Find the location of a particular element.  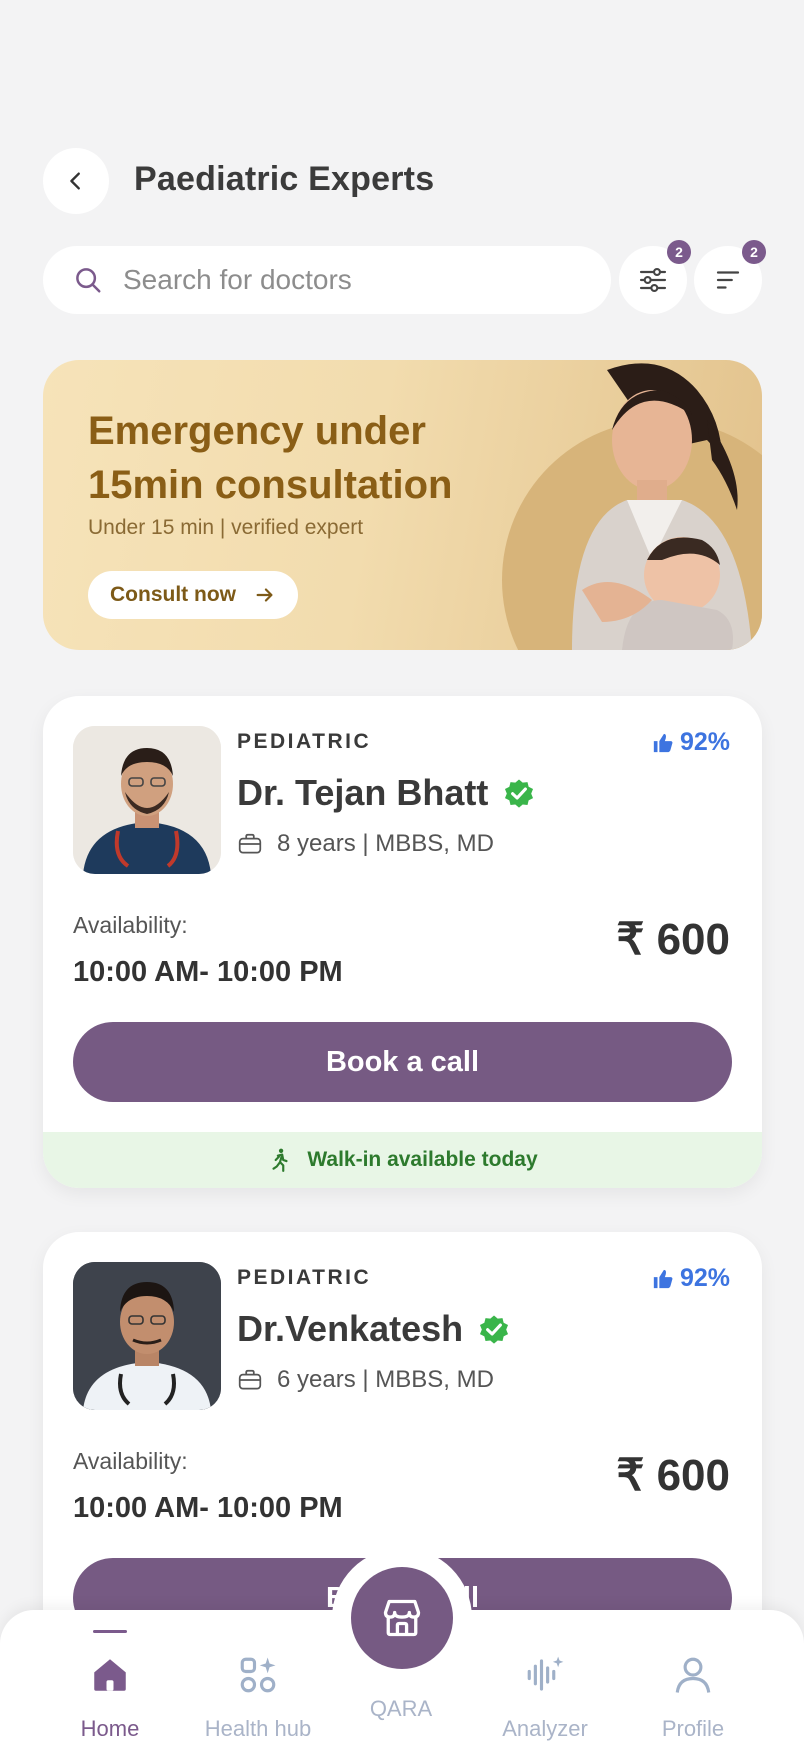

search-input is located at coordinates (343, 280).